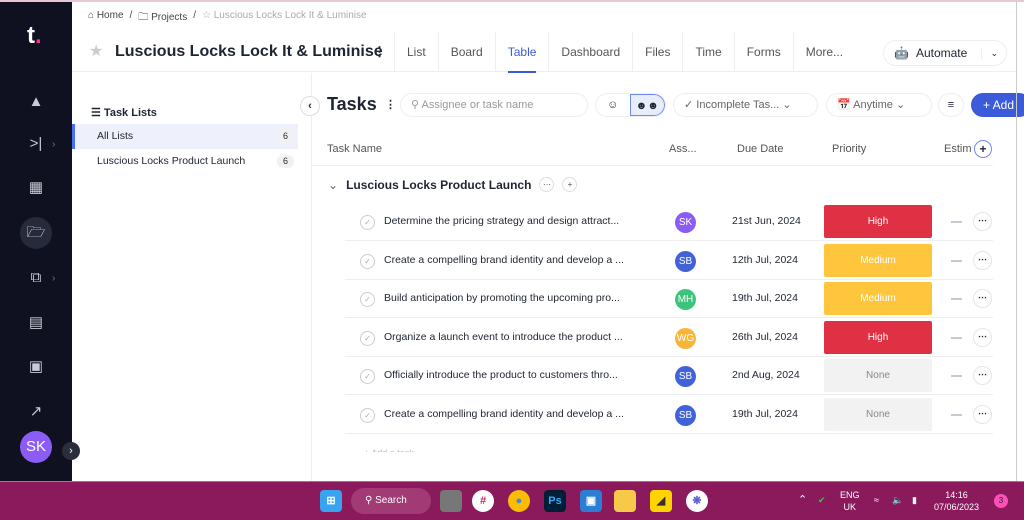 Image resolution: width=1024 pixels, height=520 pixels. What do you see at coordinates (647, 105) in the screenshot?
I see `team-icon: ☻☻` at bounding box center [647, 105].